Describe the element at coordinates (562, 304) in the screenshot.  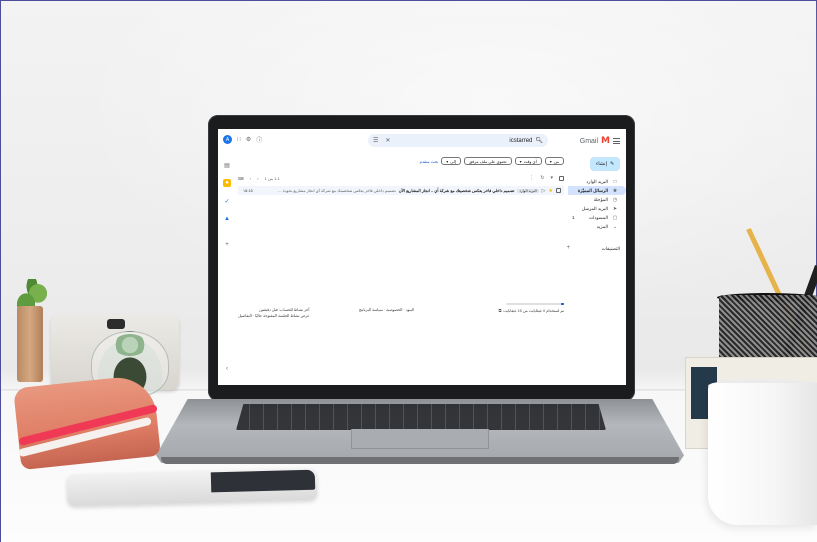
I see `storage-bar-fill` at that location.